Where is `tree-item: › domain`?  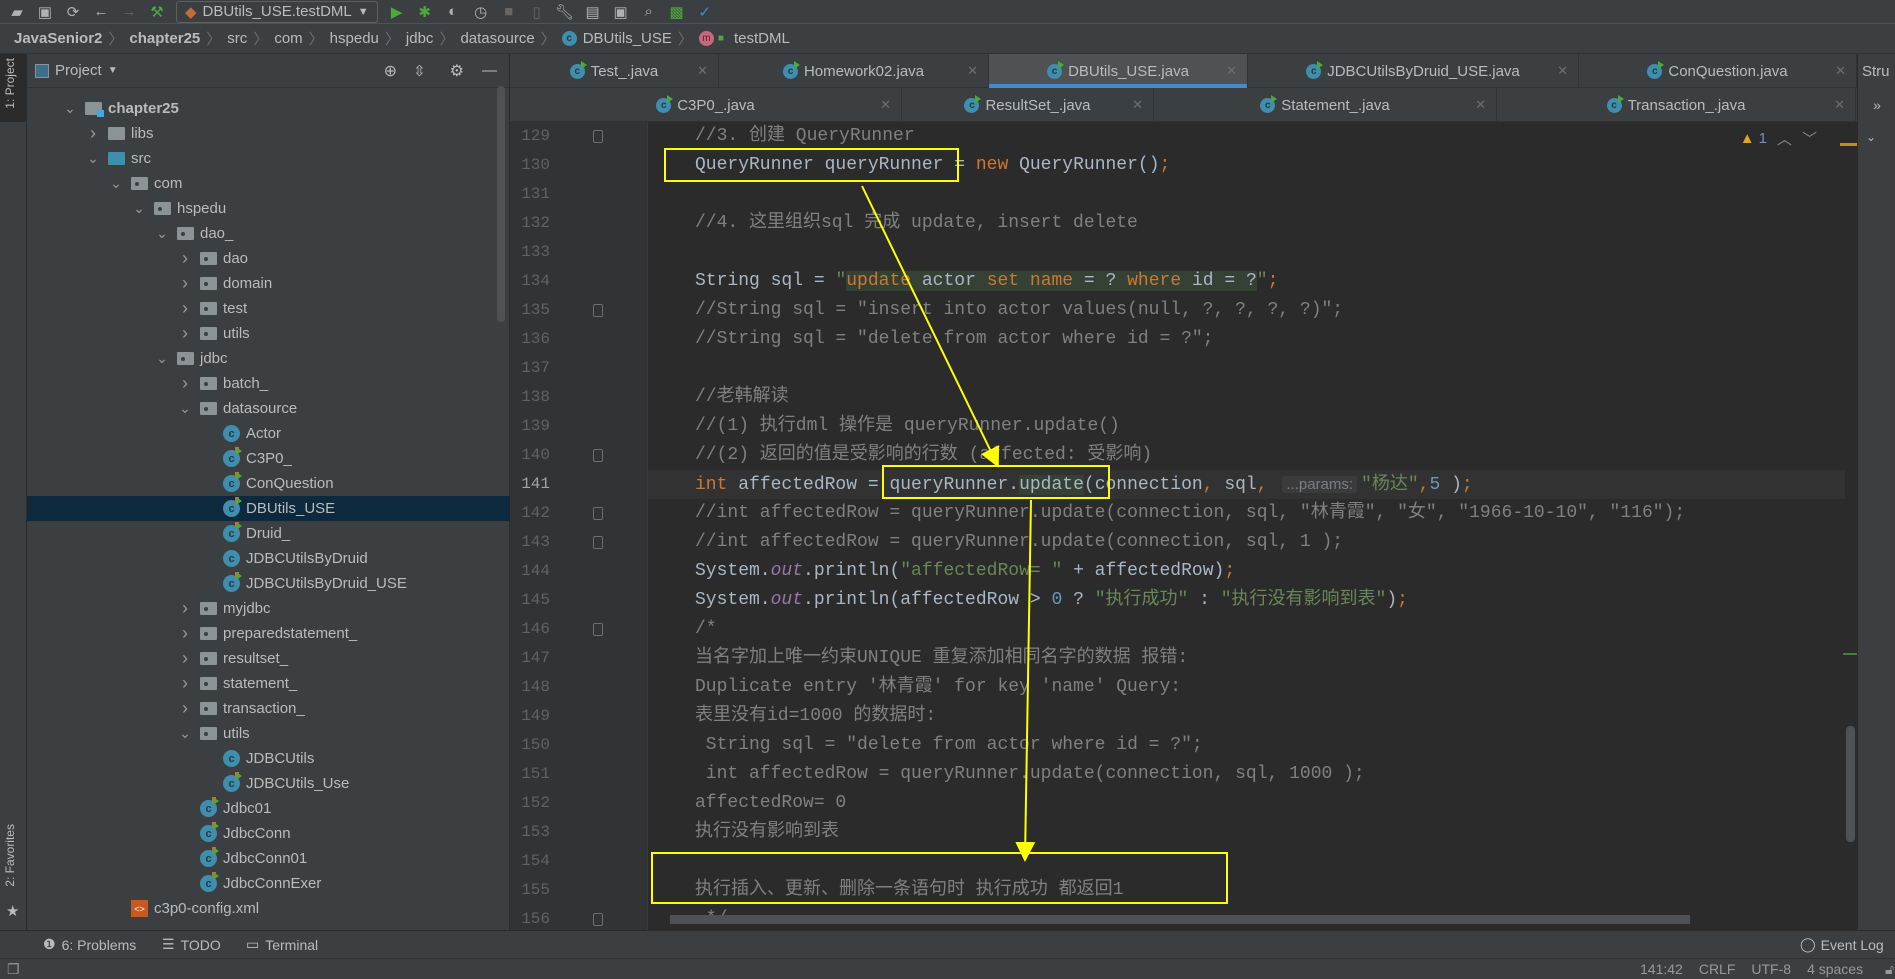 tree-item: › domain is located at coordinates (268, 283).